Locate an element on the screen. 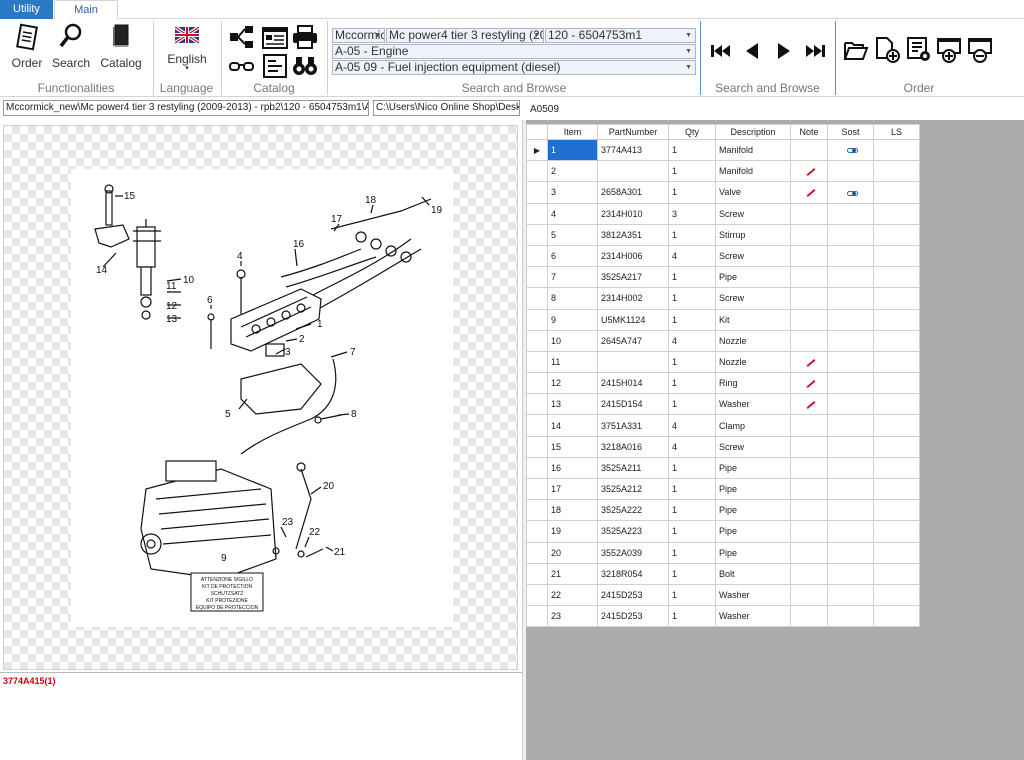 Image resolution: width=1024 pixels, height=760 pixels. last-record-button is located at coordinates (815, 52).